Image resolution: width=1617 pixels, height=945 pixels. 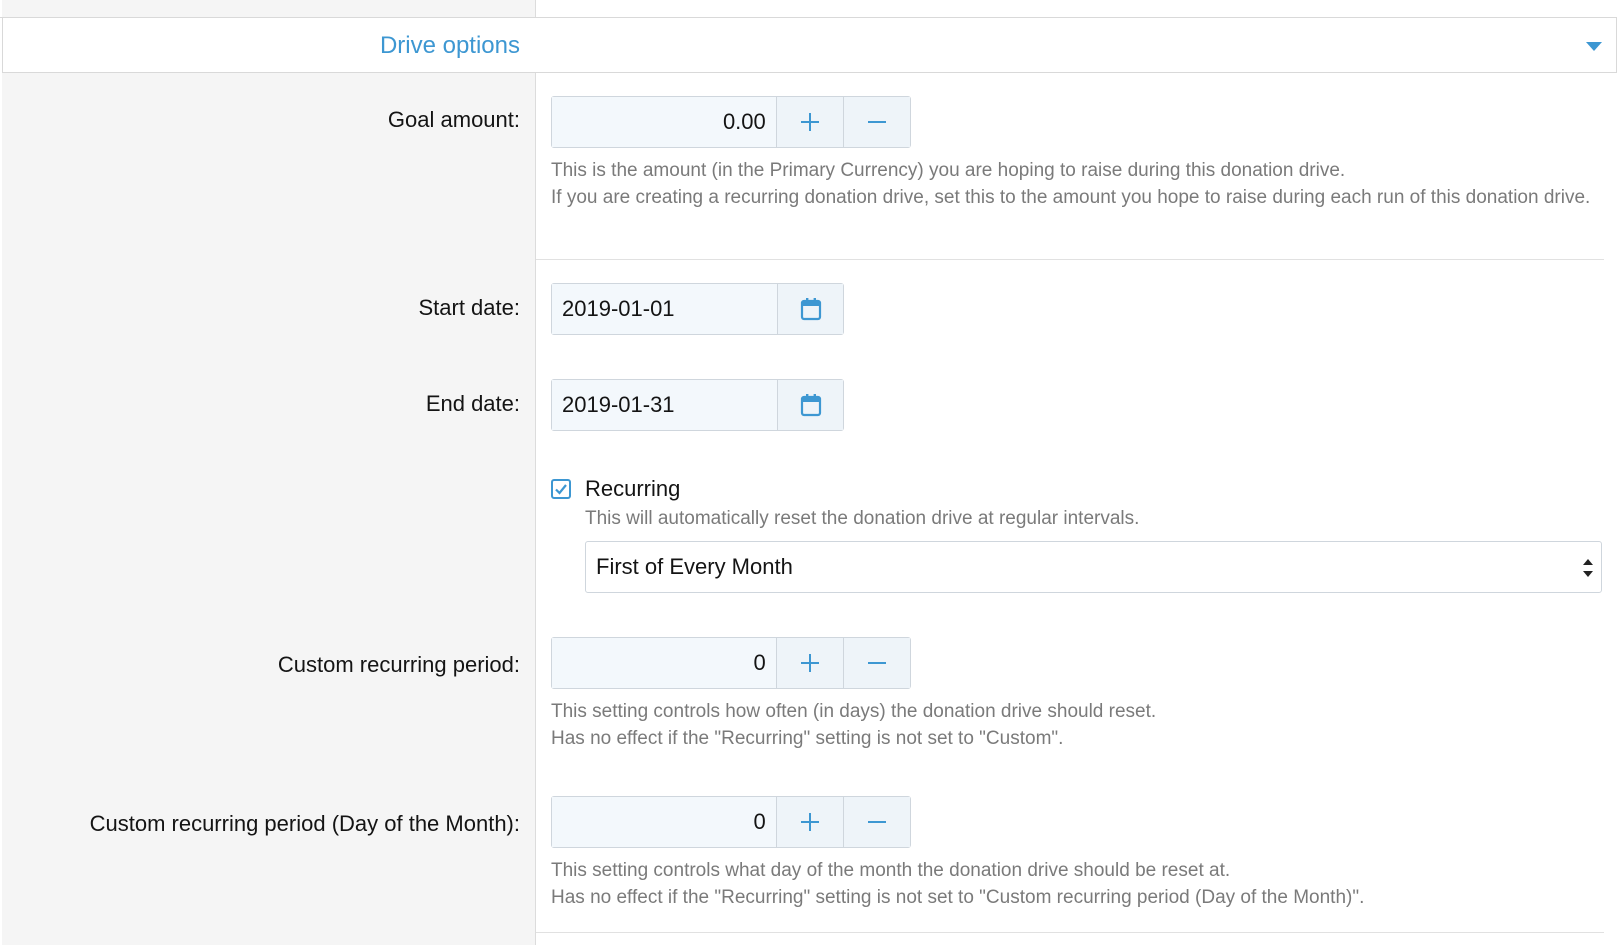 I want to click on custom-period-day-increment-button, so click(x=810, y=822).